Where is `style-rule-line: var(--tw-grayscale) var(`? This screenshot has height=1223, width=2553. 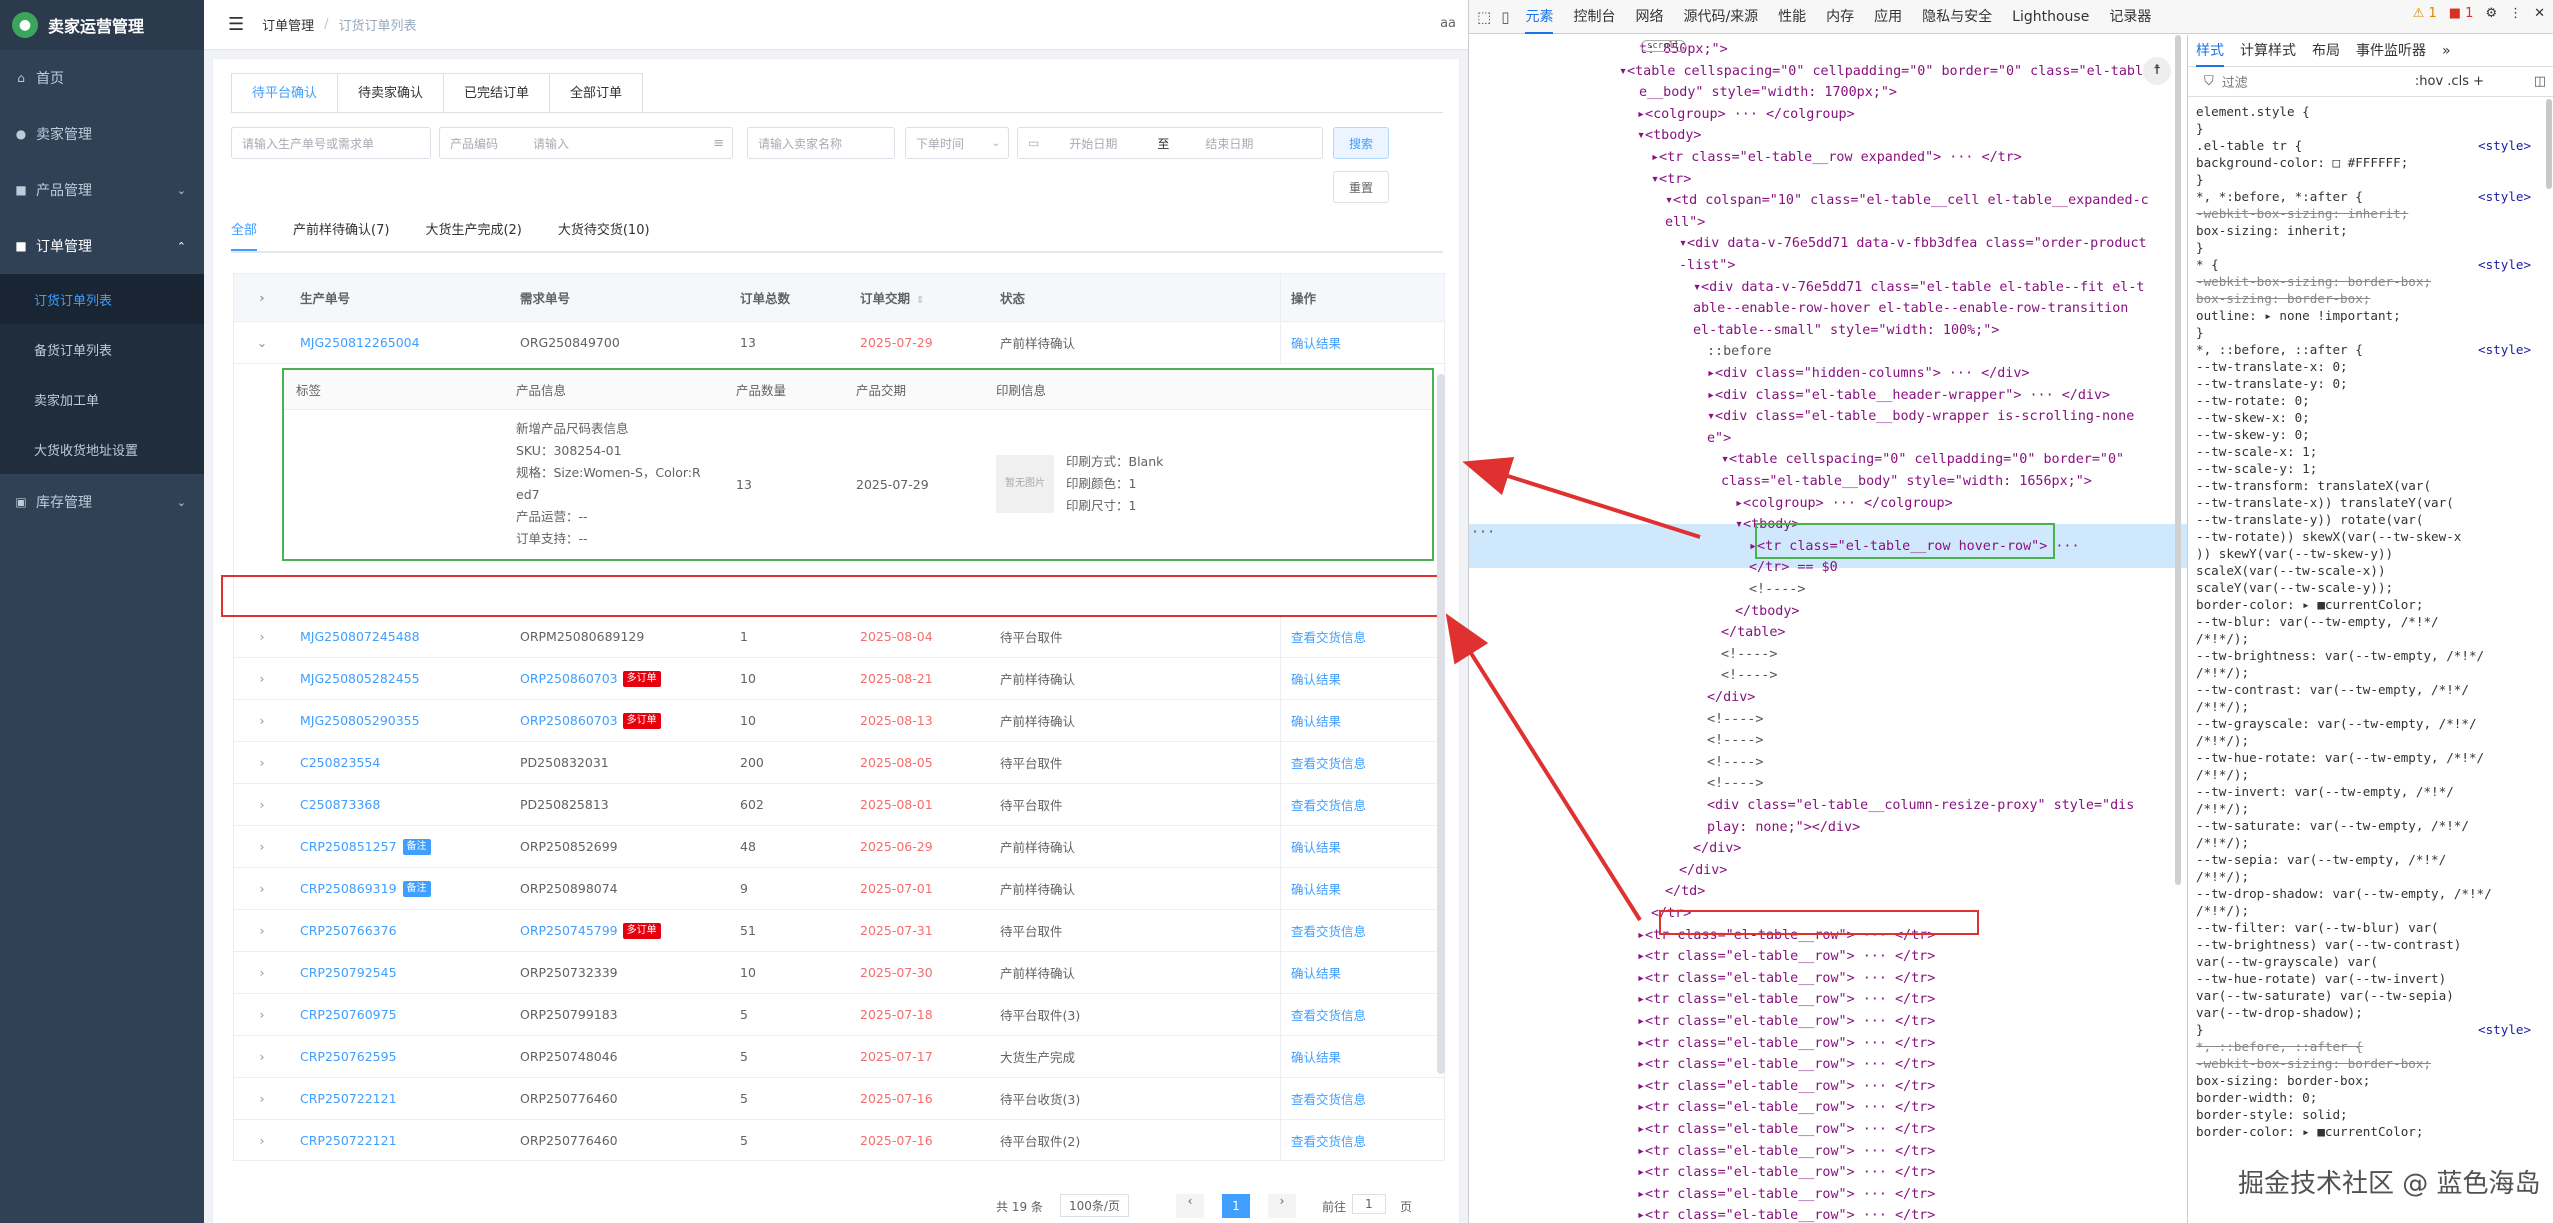
style-rule-line: var(--tw-grayscale) var( is located at coordinates (2287, 961).